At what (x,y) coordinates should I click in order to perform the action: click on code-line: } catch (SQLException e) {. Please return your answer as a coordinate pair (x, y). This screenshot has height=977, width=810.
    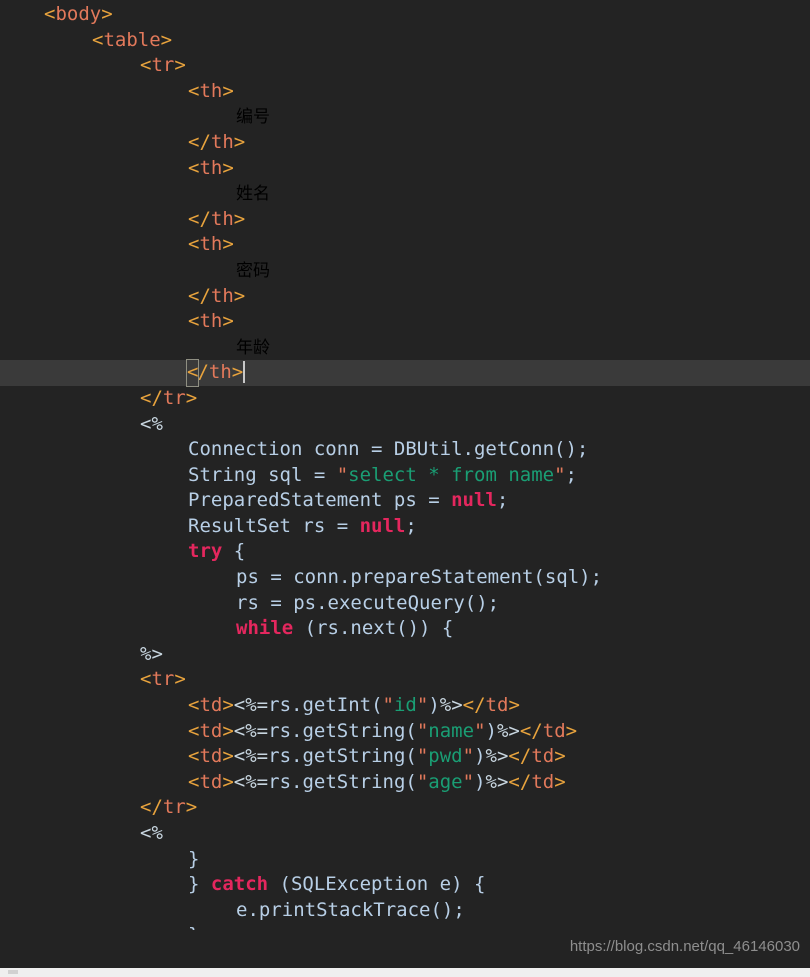
    Looking at the image, I should click on (405, 885).